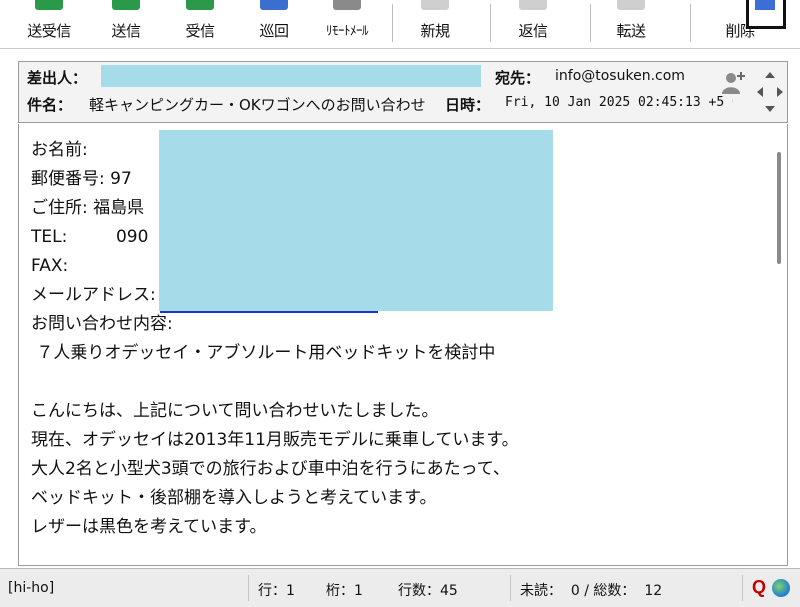 This screenshot has width=800, height=607. Describe the element at coordinates (263, 353) in the screenshot. I see `body-line: ７人乗りオデッセイ・アブソルート用ベッドキットを検討中` at that location.